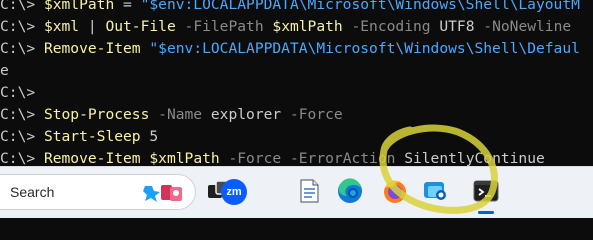  I want to click on command-token: explorer, so click(246, 114).